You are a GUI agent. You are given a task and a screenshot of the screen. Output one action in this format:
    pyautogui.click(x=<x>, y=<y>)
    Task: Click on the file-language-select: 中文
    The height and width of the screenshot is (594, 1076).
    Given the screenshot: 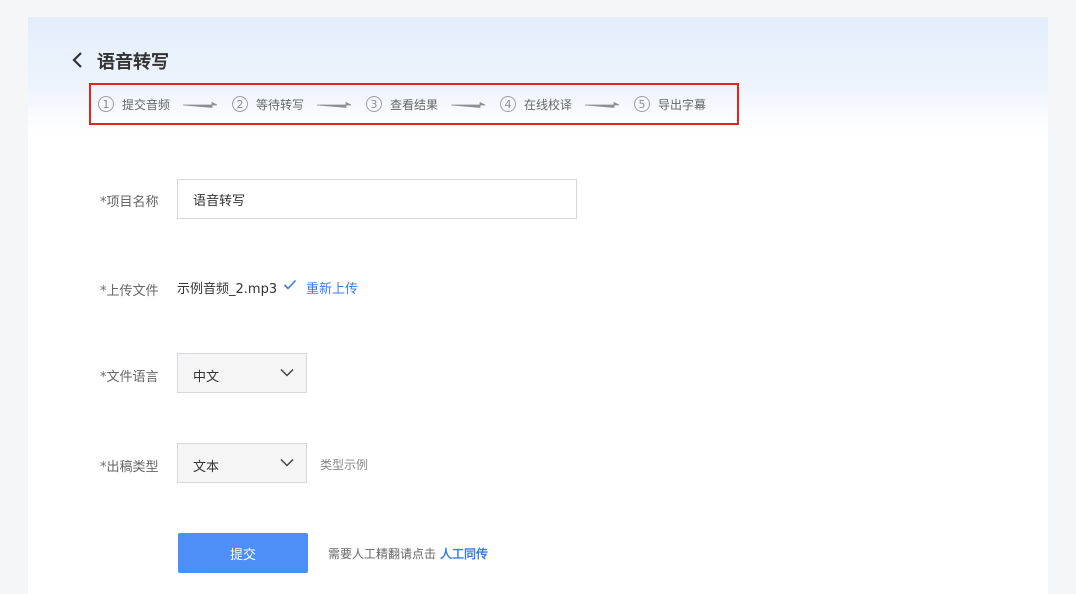 What is the action you would take?
    pyautogui.click(x=242, y=373)
    